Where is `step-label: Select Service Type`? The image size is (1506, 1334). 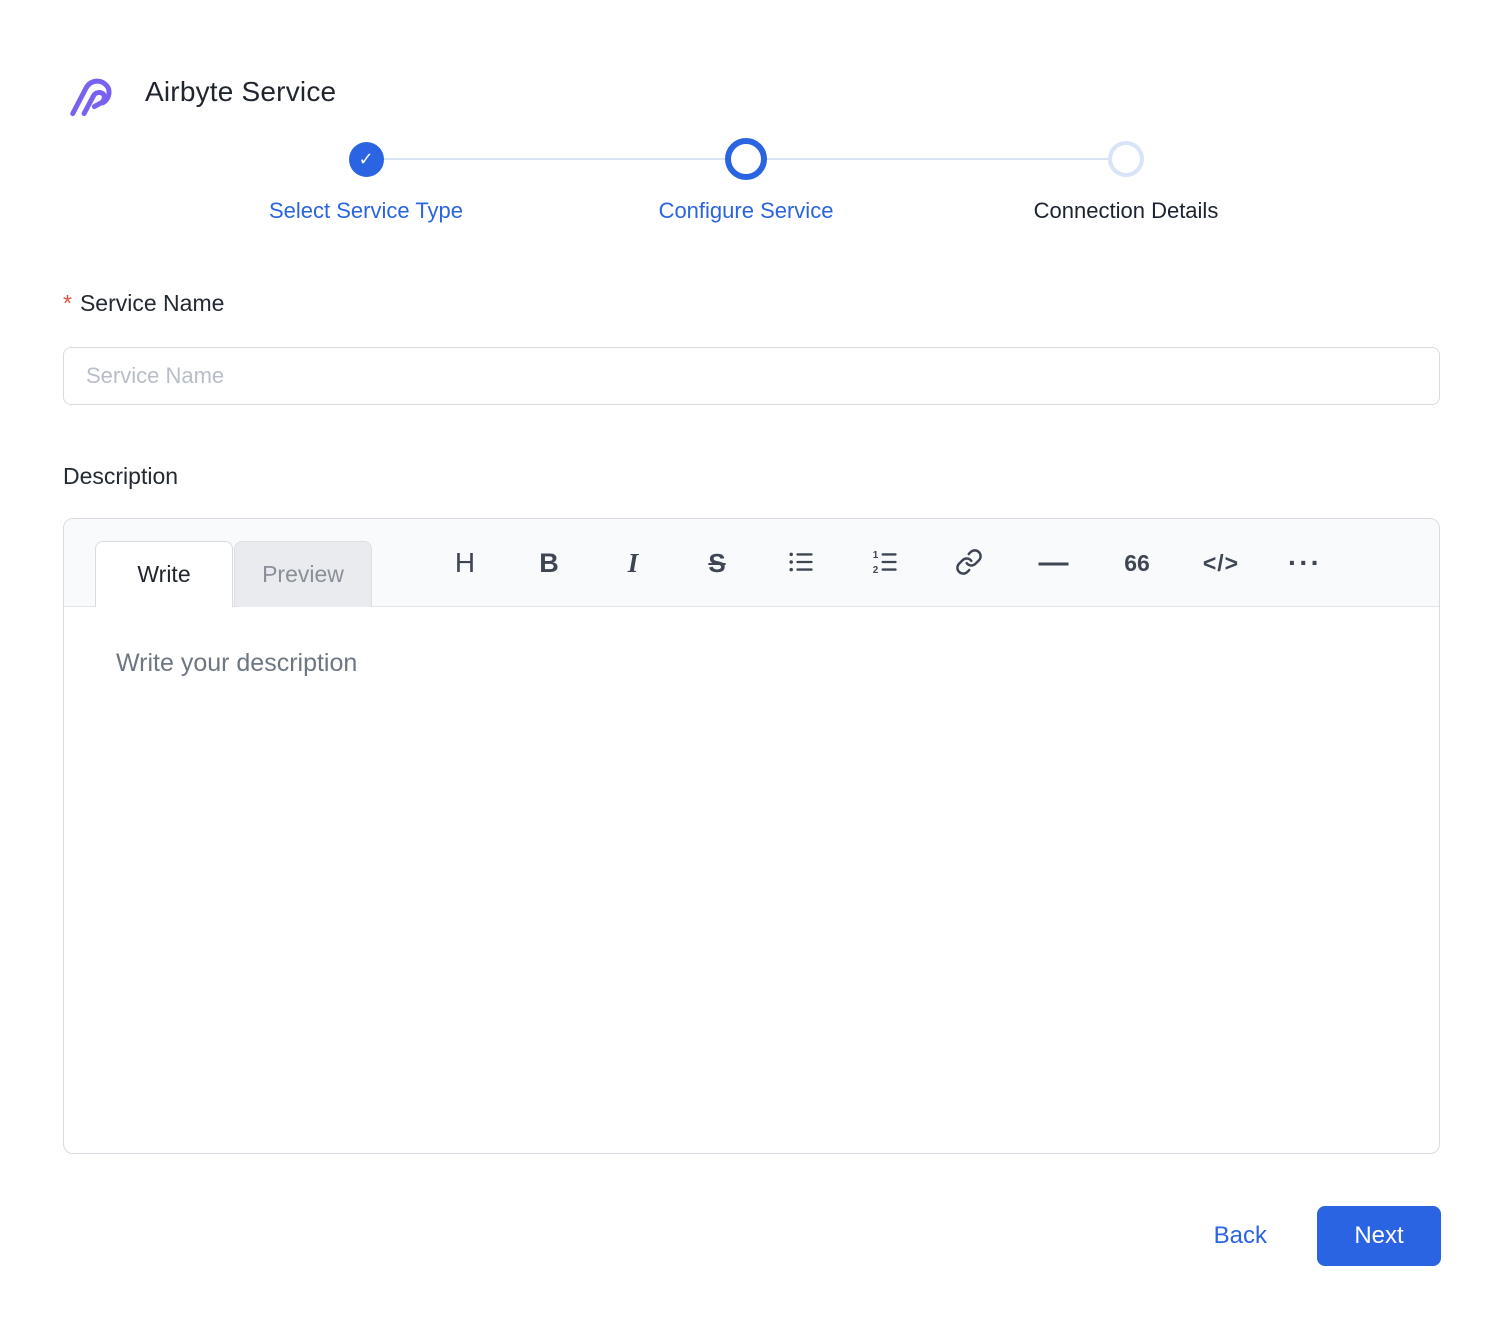
step-label: Select Service Type is located at coordinates (366, 210).